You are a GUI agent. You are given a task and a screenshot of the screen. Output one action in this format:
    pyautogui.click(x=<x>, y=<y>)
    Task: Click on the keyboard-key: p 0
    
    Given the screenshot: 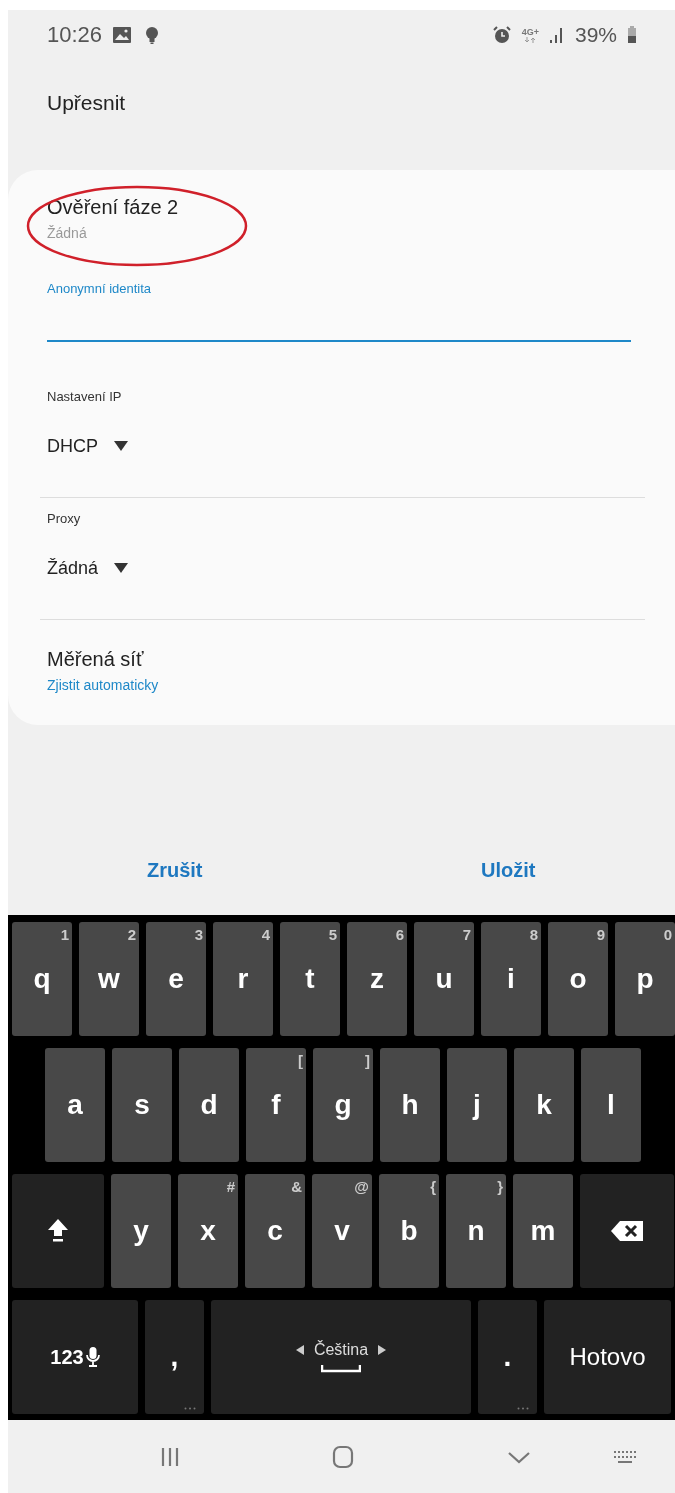 What is the action you would take?
    pyautogui.click(x=645, y=979)
    